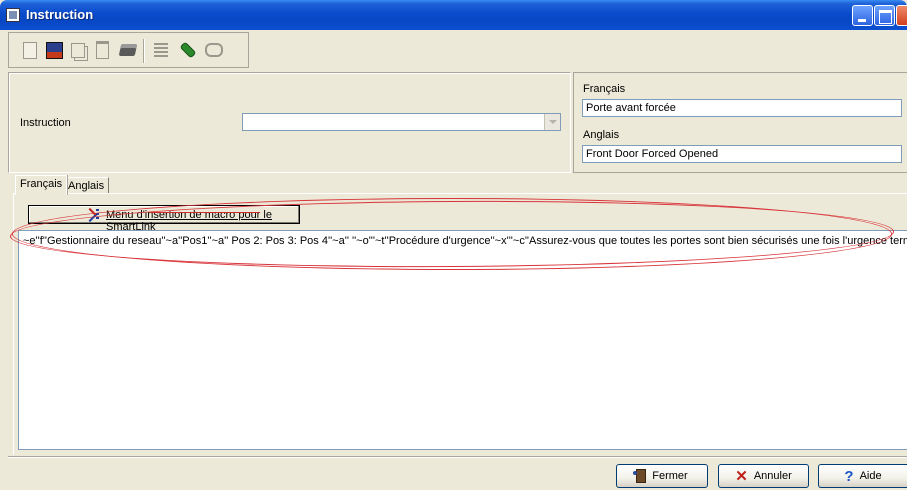 The height and width of the screenshot is (490, 907). Describe the element at coordinates (741, 476) in the screenshot. I see `cancel-icon: ✕` at that location.